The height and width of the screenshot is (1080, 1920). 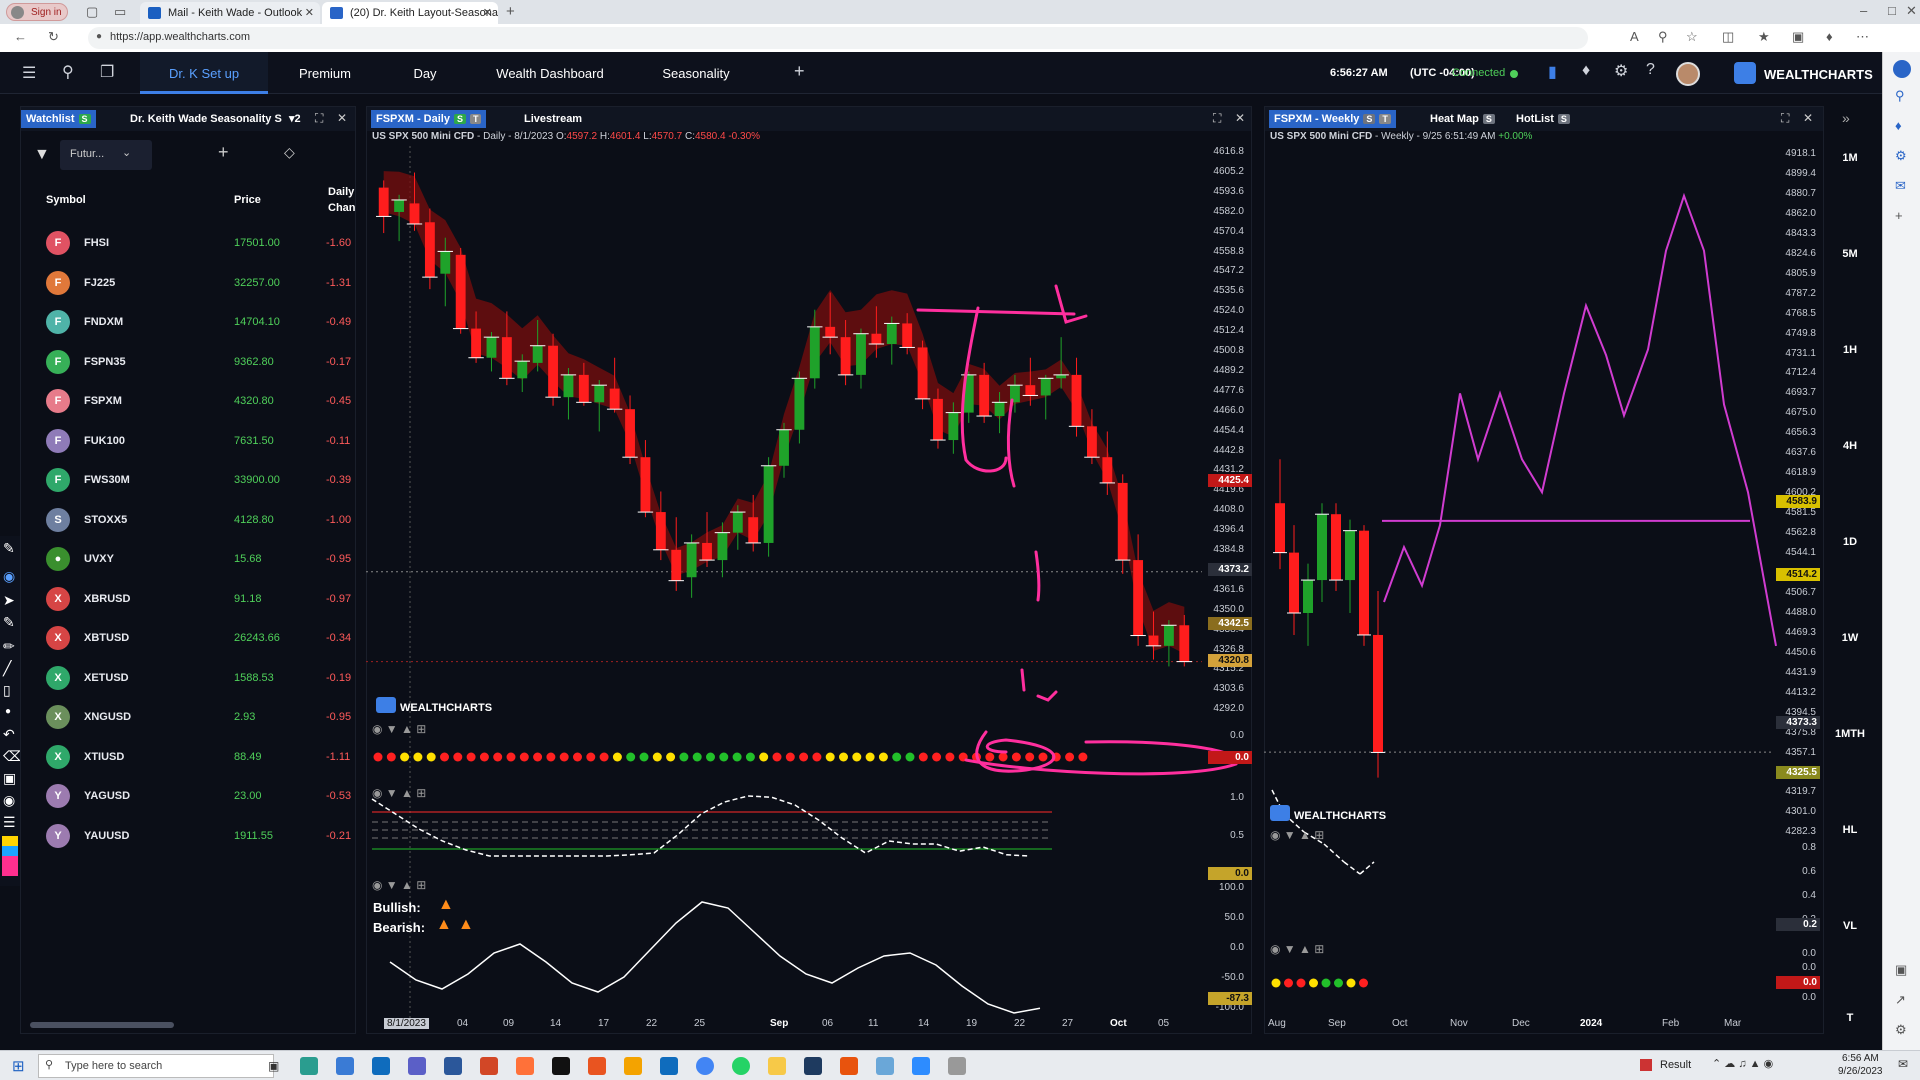 I want to click on camera-icon: ◉, so click(x=9, y=800).